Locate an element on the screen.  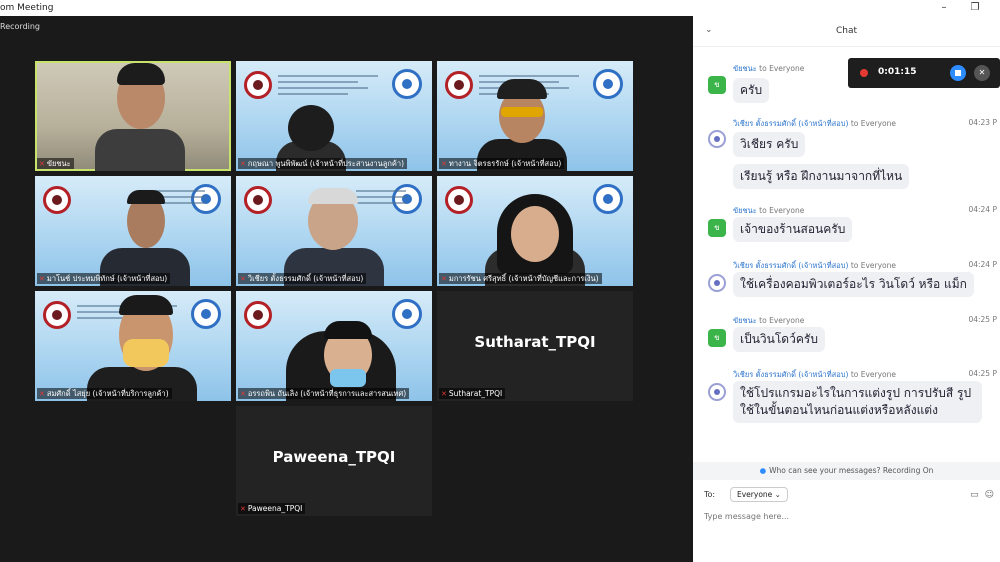
participant-display-name: Paweena_TPQI is located at coordinates (334, 457).